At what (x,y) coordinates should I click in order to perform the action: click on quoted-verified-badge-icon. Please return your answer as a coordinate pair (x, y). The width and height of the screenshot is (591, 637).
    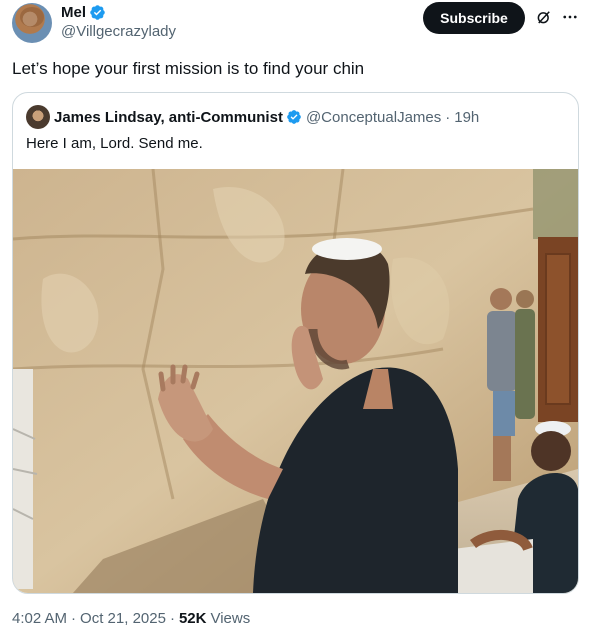
    Looking at the image, I should click on (294, 117).